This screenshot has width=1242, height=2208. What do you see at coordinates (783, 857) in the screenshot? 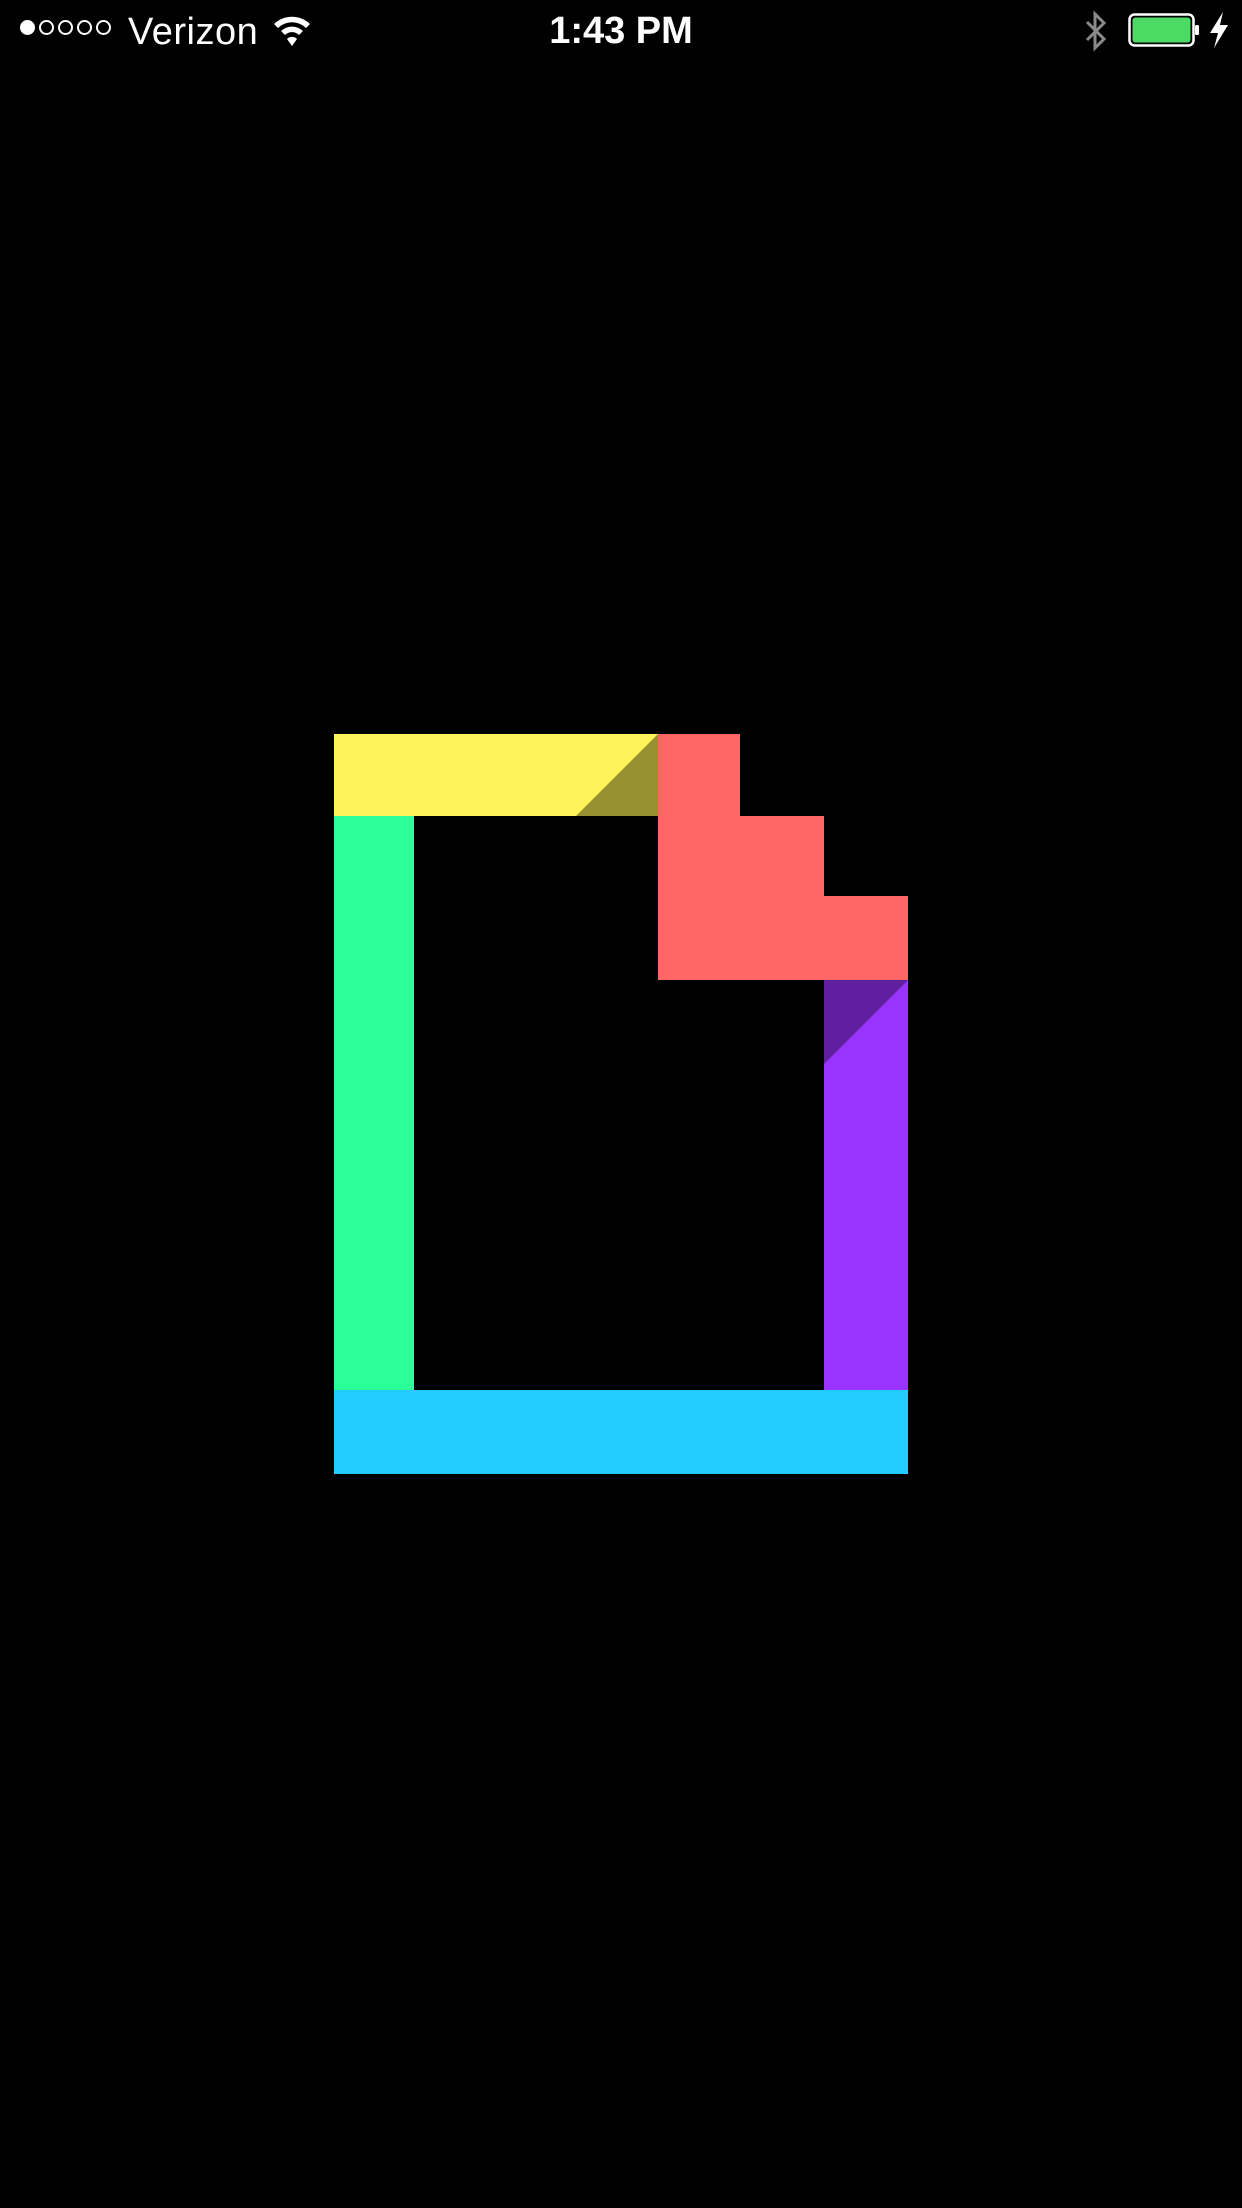
I see `logo-coral-steps` at bounding box center [783, 857].